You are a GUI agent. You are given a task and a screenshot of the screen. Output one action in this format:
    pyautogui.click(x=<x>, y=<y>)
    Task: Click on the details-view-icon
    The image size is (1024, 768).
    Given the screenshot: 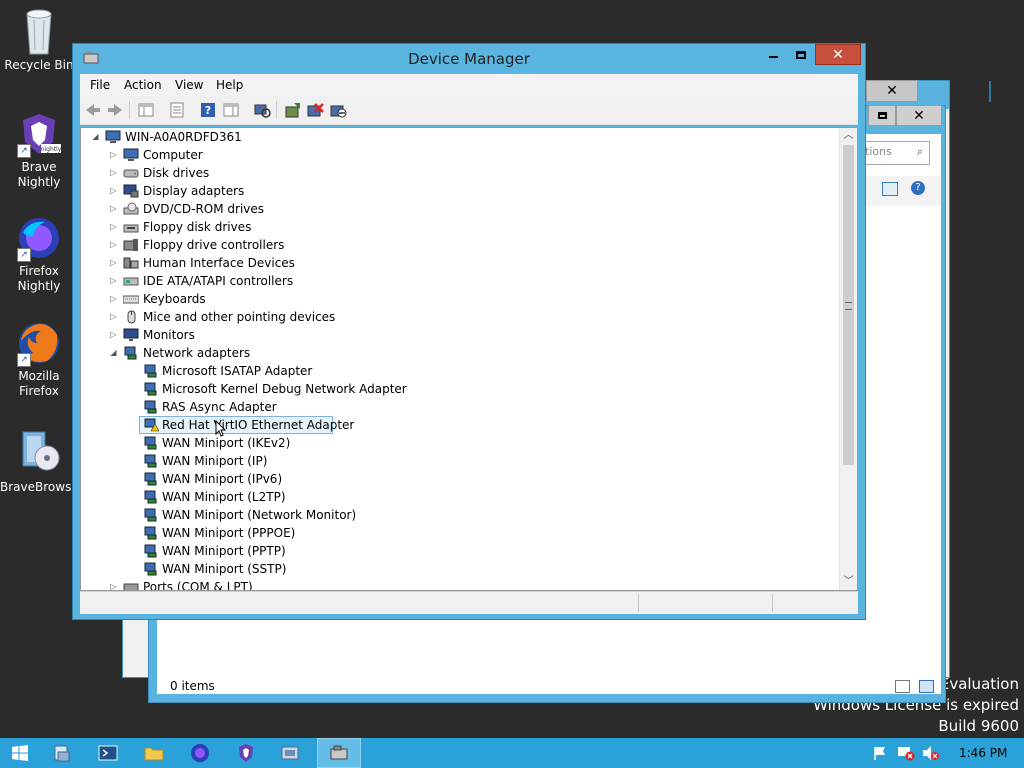 What is the action you would take?
    pyautogui.click(x=902, y=686)
    